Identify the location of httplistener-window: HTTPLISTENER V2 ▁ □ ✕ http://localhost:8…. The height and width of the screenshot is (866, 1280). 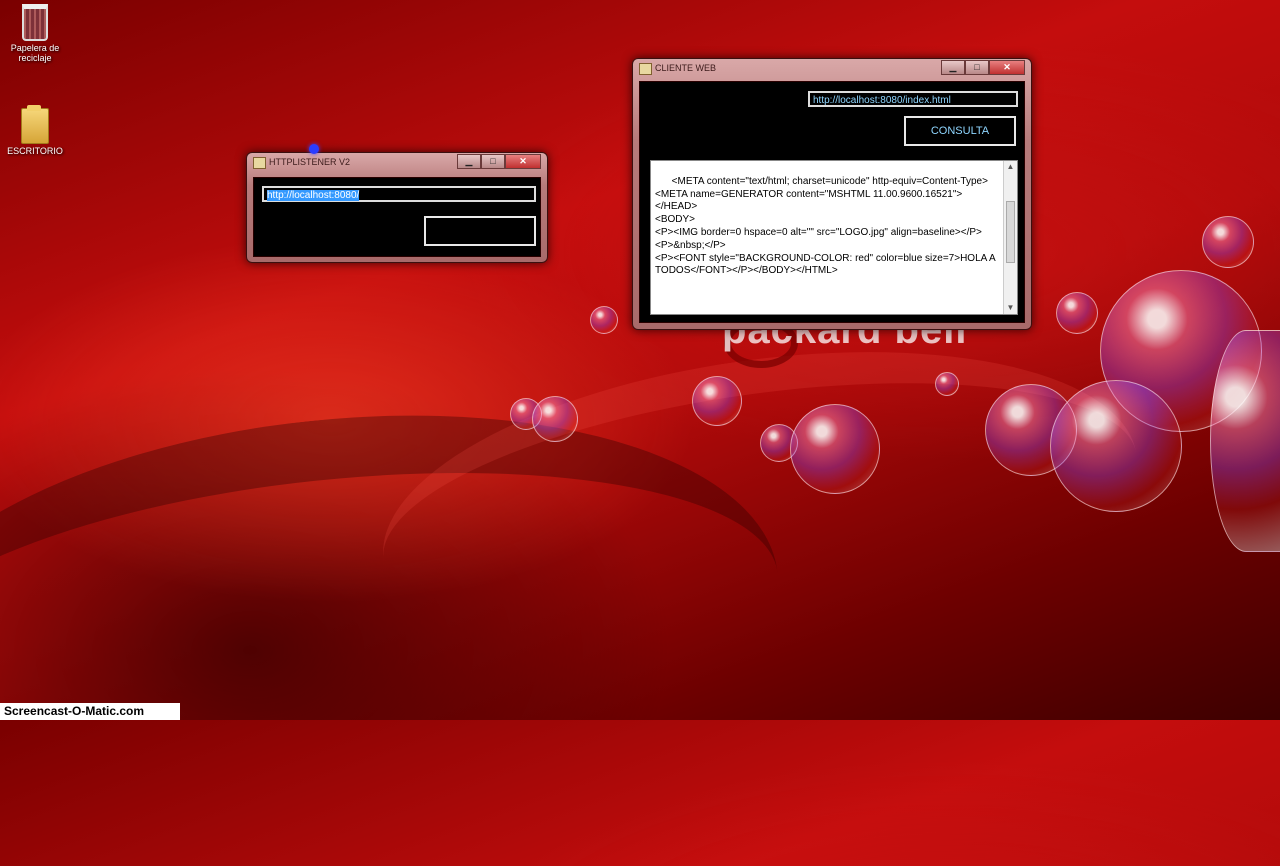
(397, 207).